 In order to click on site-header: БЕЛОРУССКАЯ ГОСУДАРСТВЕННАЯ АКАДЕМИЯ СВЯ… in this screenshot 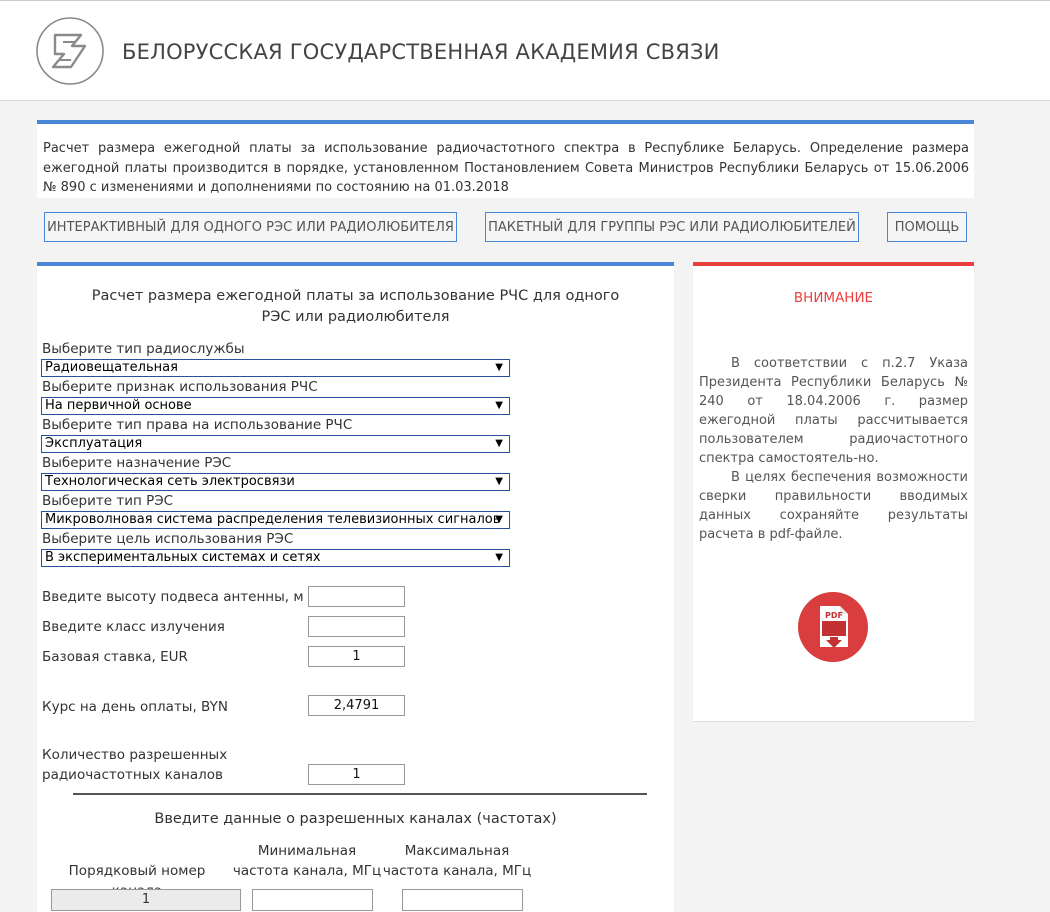, I will do `click(525, 50)`.